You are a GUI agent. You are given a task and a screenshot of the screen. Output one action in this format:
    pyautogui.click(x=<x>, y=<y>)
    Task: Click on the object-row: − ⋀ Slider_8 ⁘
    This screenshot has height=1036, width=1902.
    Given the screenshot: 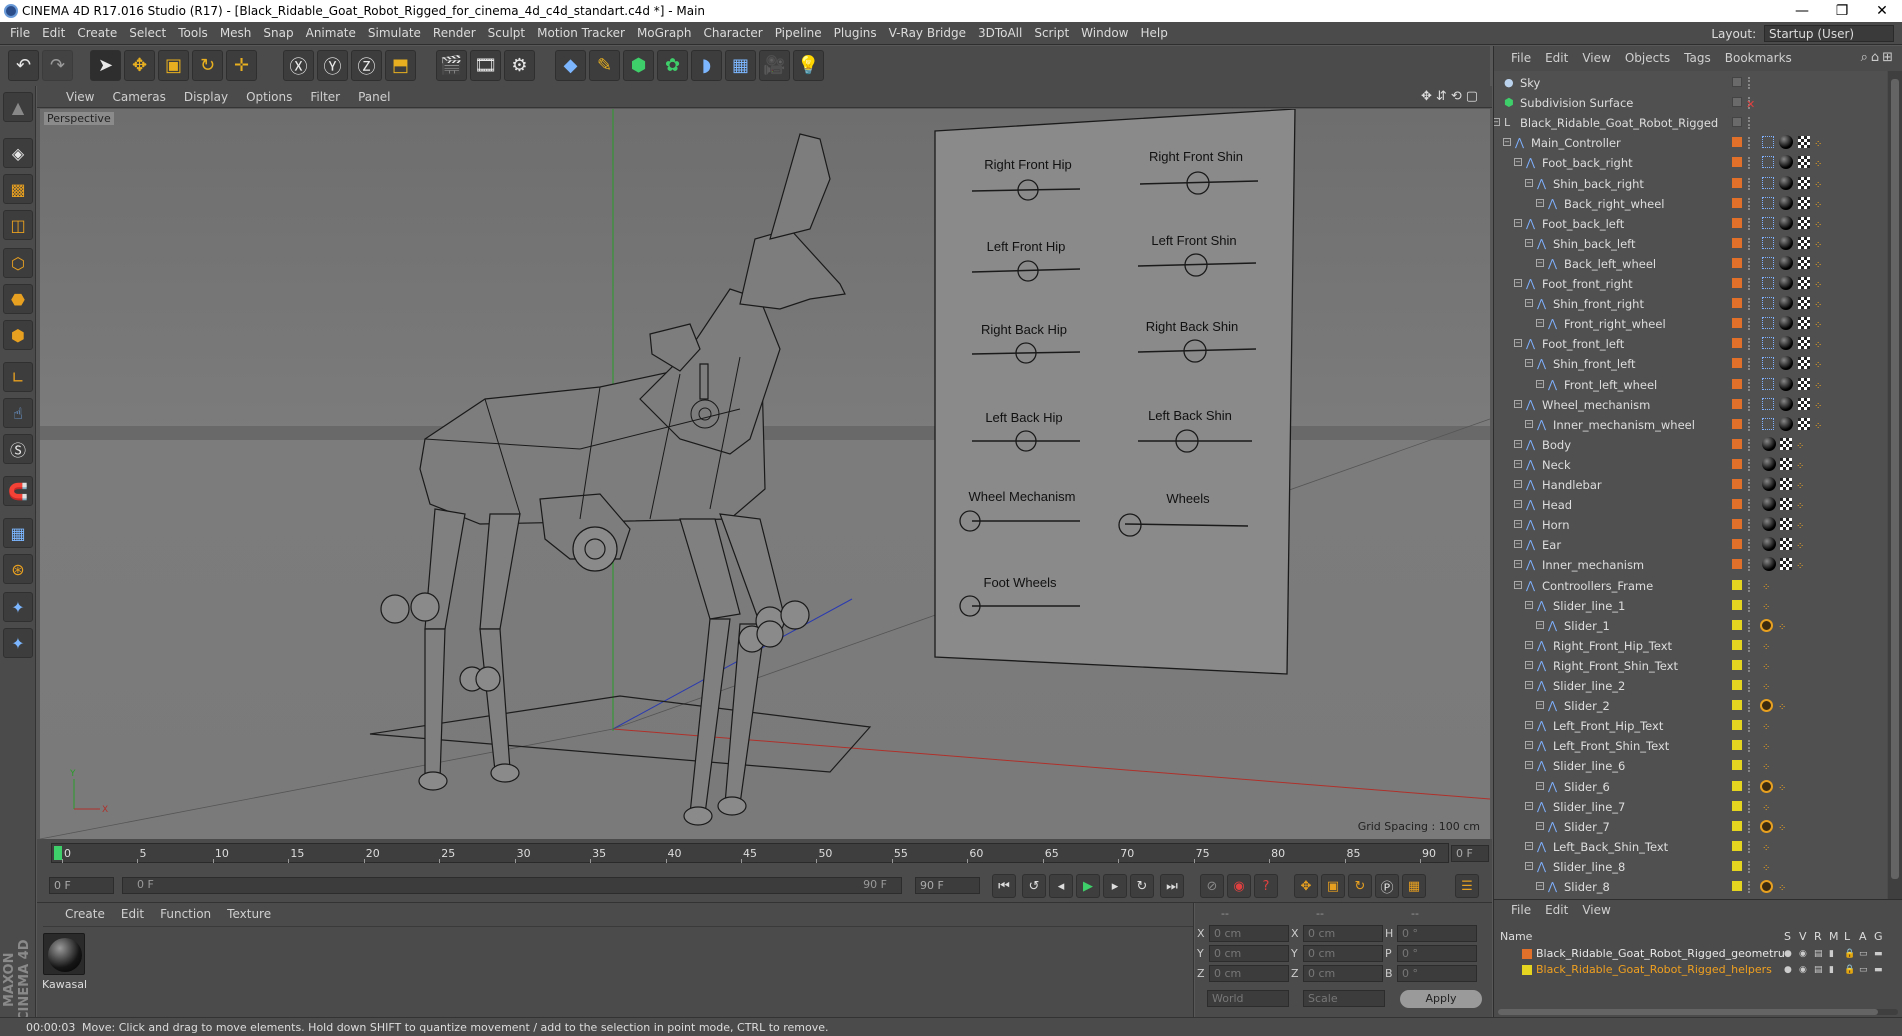 What is the action you would take?
    pyautogui.click(x=1690, y=887)
    